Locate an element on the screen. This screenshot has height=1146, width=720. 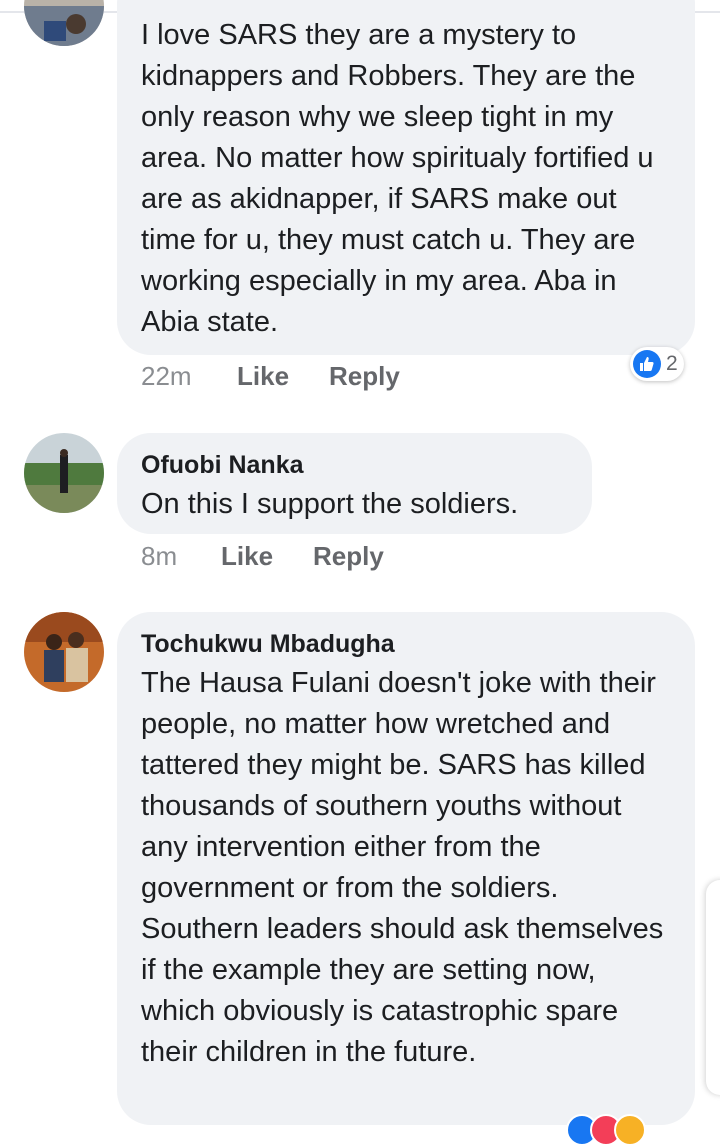
reaction-icons is located at coordinates (606, 1130).